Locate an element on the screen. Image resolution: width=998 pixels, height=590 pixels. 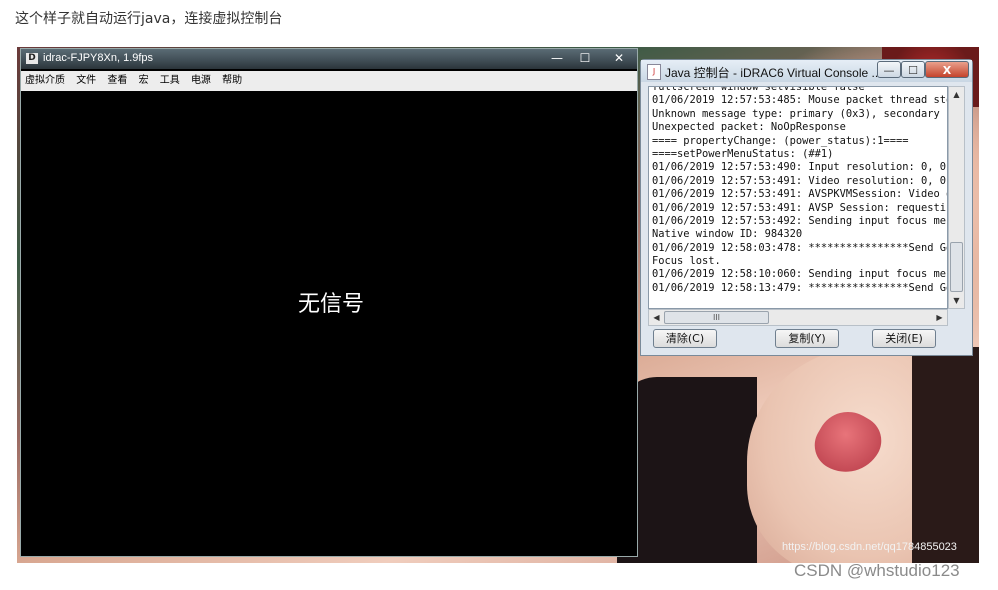
menu-tools: 工具 is located at coordinates (170, 81).